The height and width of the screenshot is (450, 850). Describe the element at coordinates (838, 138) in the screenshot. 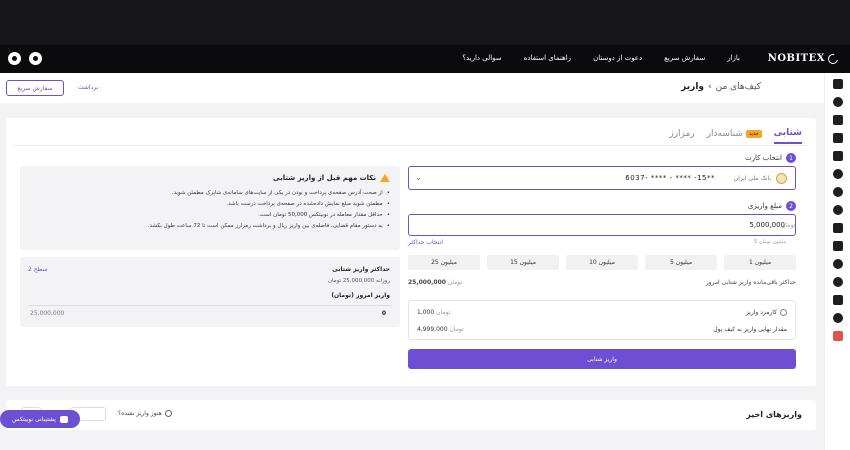

I see `wallet-icon` at that location.